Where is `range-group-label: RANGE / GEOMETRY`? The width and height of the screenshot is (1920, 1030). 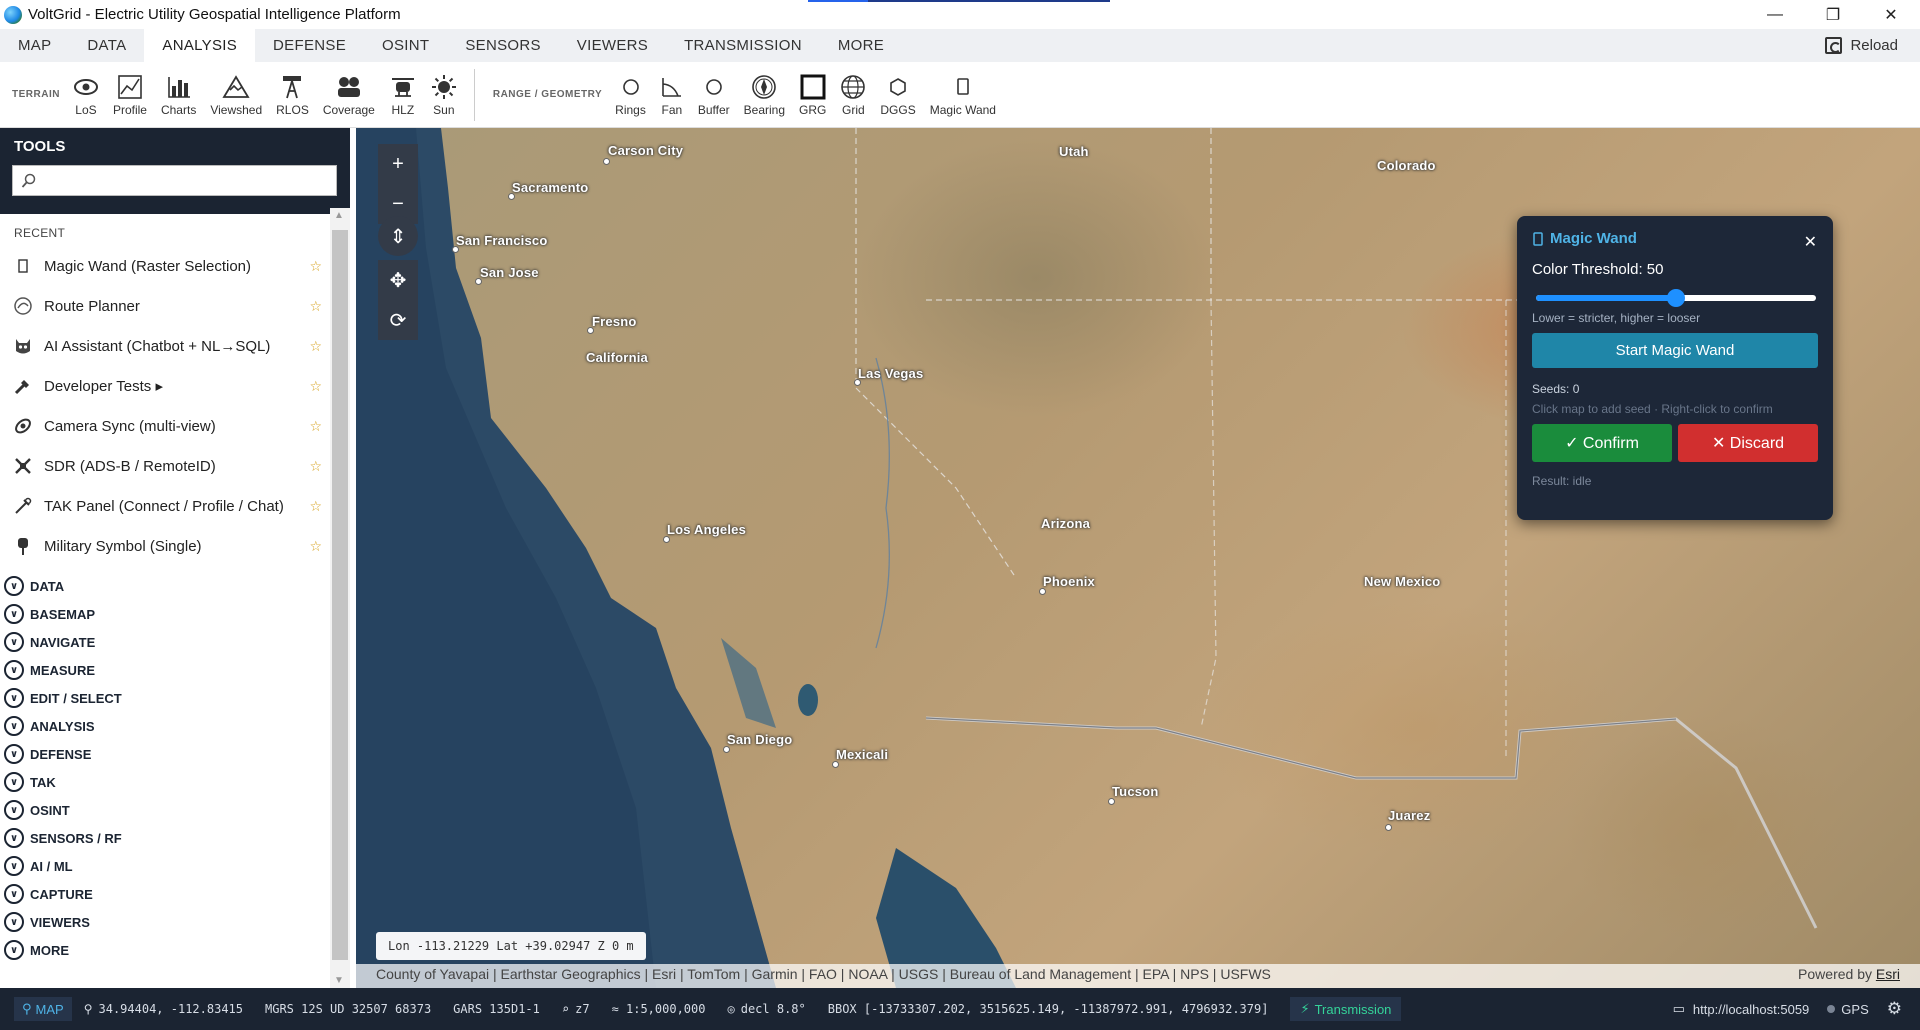 range-group-label: RANGE / GEOMETRY is located at coordinates (547, 94).